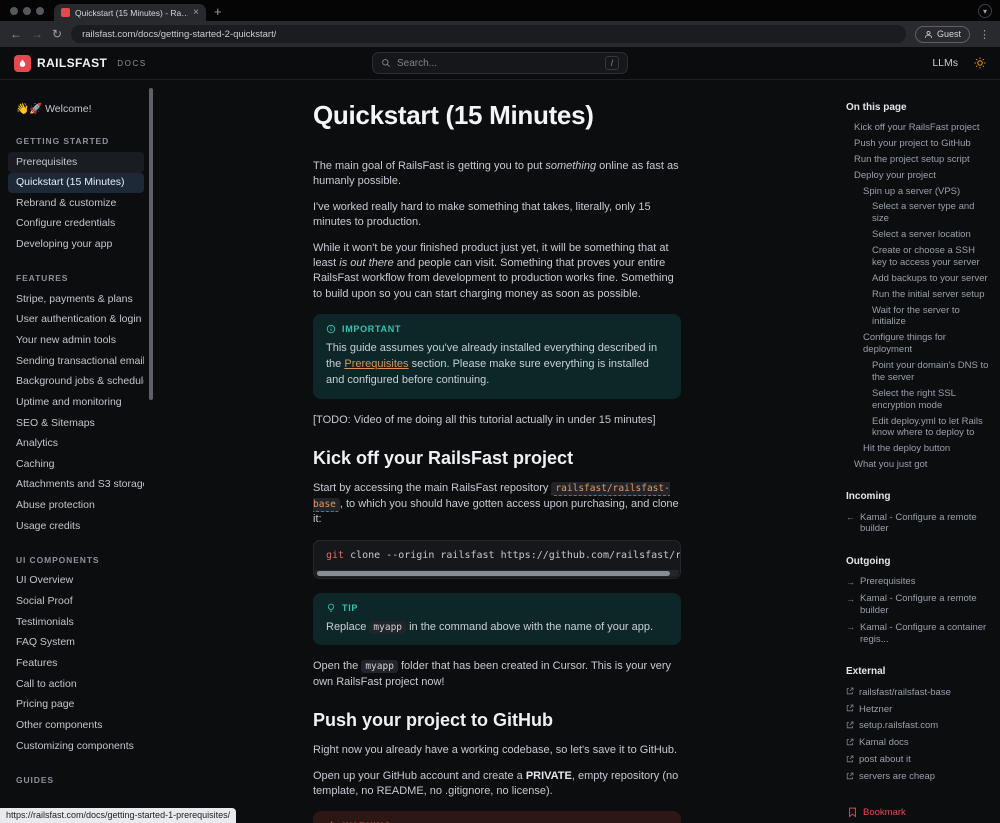 This screenshot has height=823, width=1000. What do you see at coordinates (76, 705) in the screenshot?
I see `sidebar-item: Pricing page` at bounding box center [76, 705].